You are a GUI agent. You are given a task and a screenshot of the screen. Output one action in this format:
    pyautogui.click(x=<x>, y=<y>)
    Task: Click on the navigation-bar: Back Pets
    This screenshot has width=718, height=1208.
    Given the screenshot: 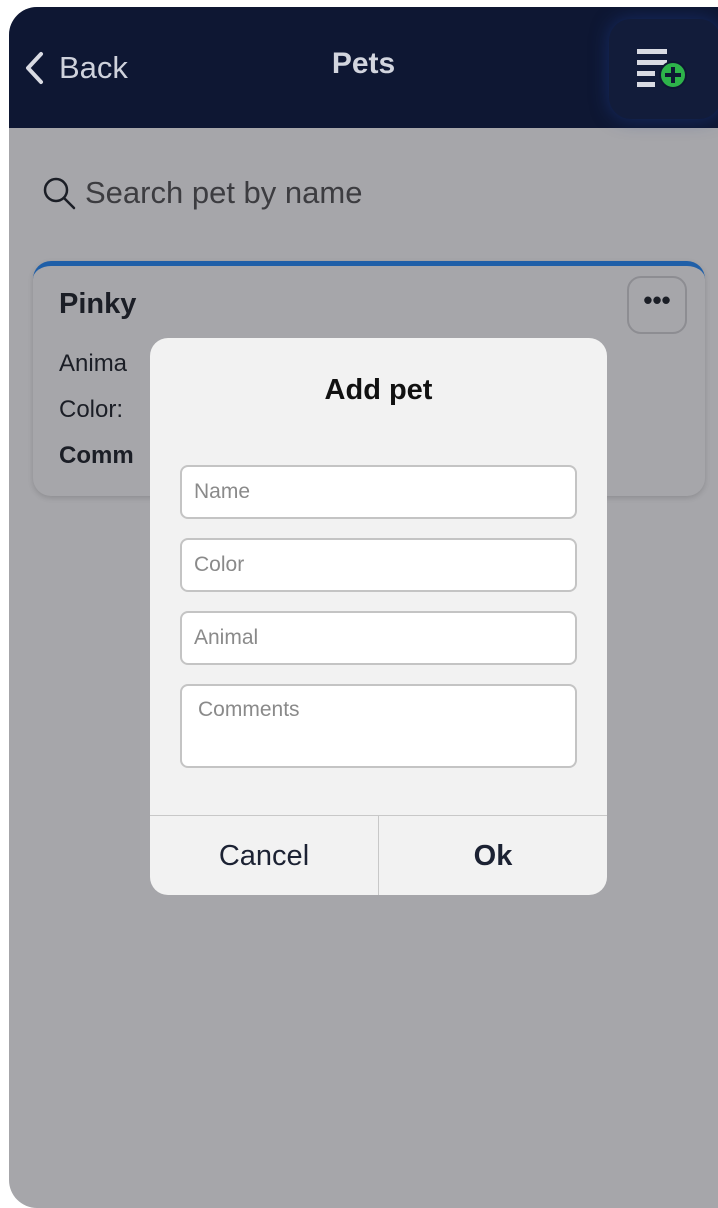 What is the action you would take?
    pyautogui.click(x=363, y=67)
    